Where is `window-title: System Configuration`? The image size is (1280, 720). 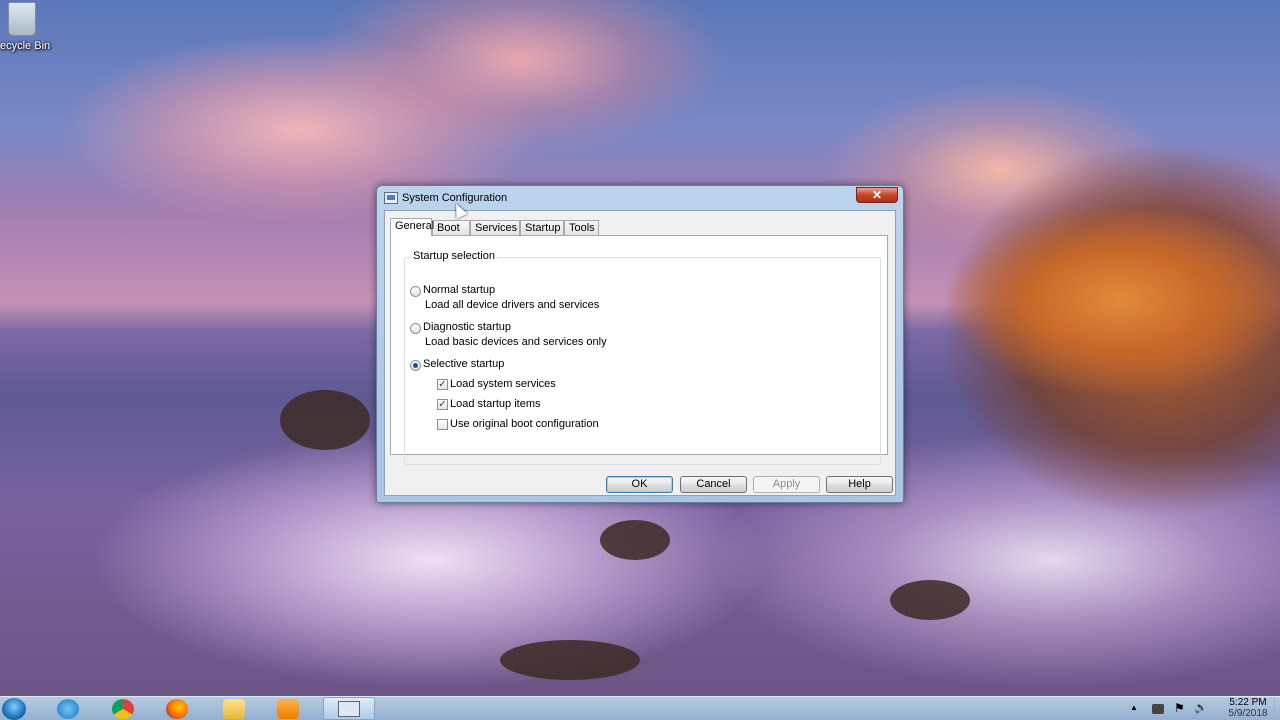 window-title: System Configuration is located at coordinates (455, 198).